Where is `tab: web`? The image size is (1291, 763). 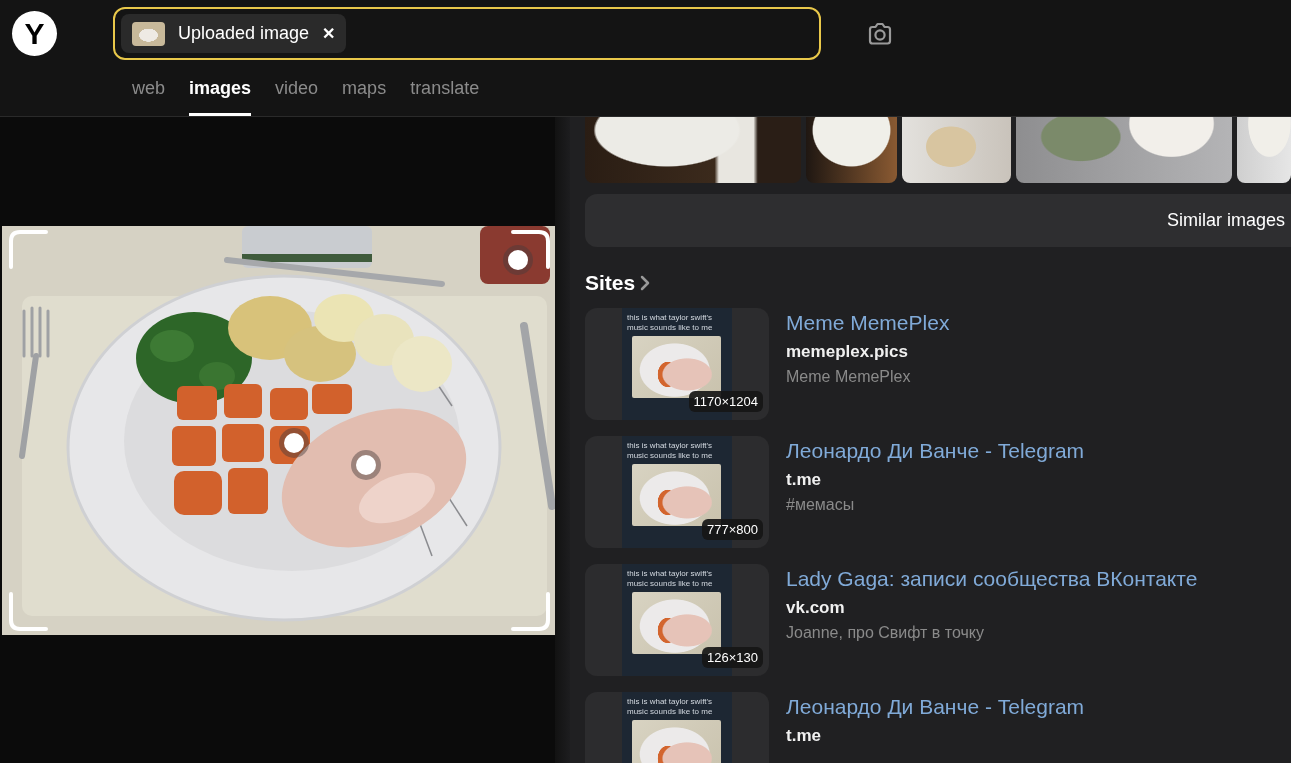
tab: web is located at coordinates (149, 96).